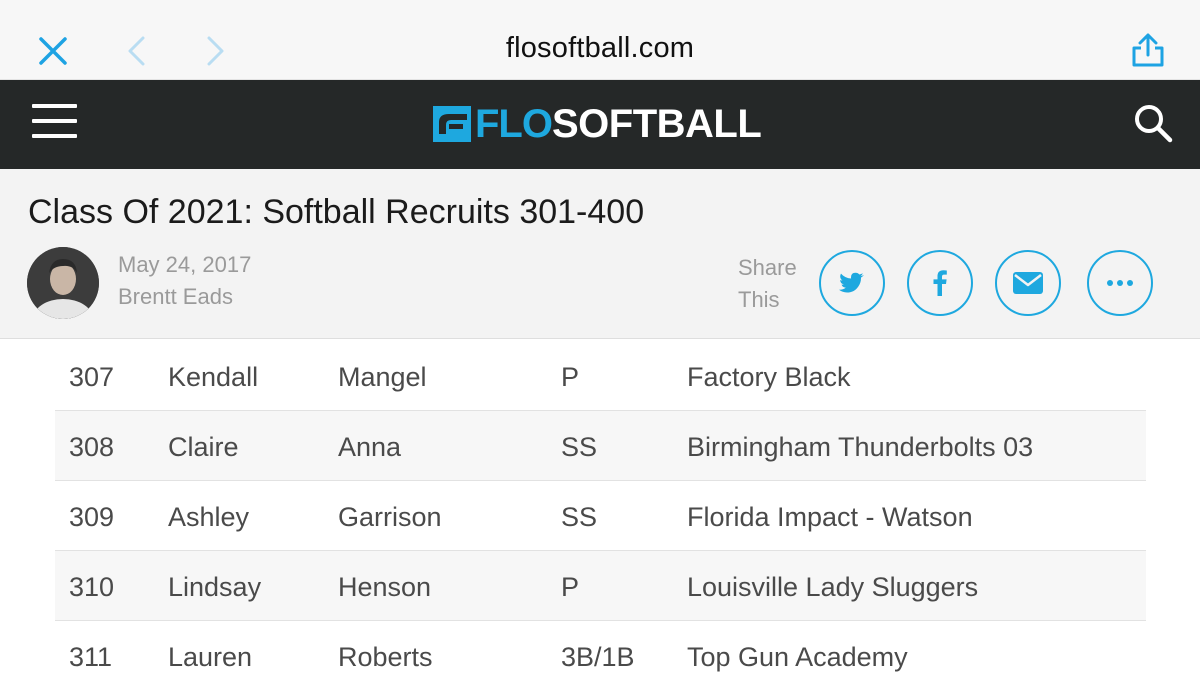  What do you see at coordinates (390, 517) in the screenshot?
I see `last-name-cell: Garrison` at bounding box center [390, 517].